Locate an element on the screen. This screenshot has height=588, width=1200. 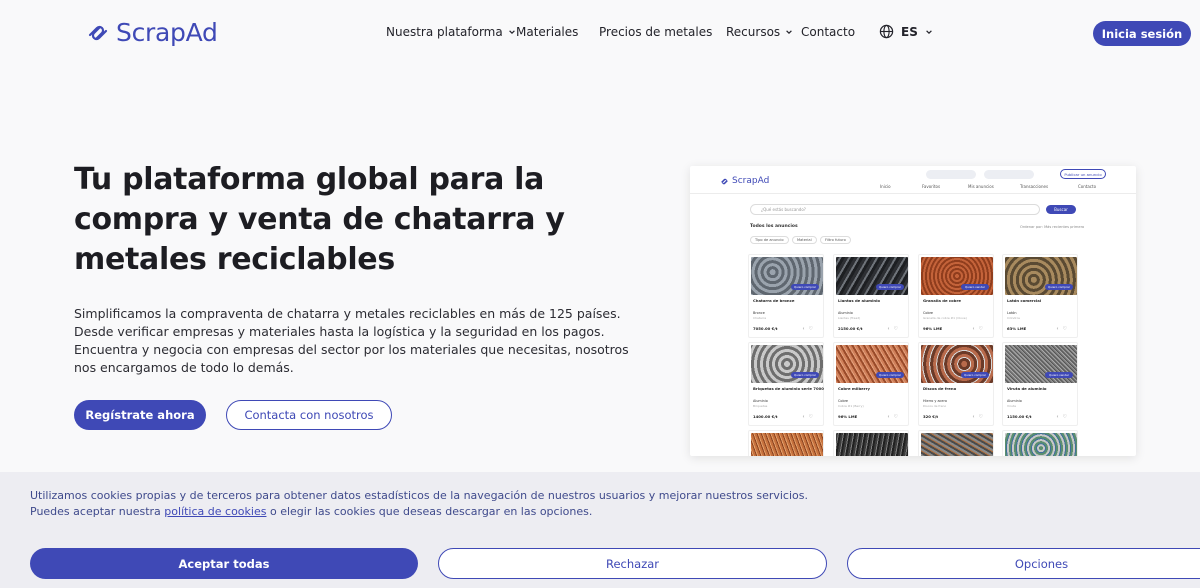
nav-item-nuestra-plataforma: Nuestra plataforma is located at coordinates (451, 32).